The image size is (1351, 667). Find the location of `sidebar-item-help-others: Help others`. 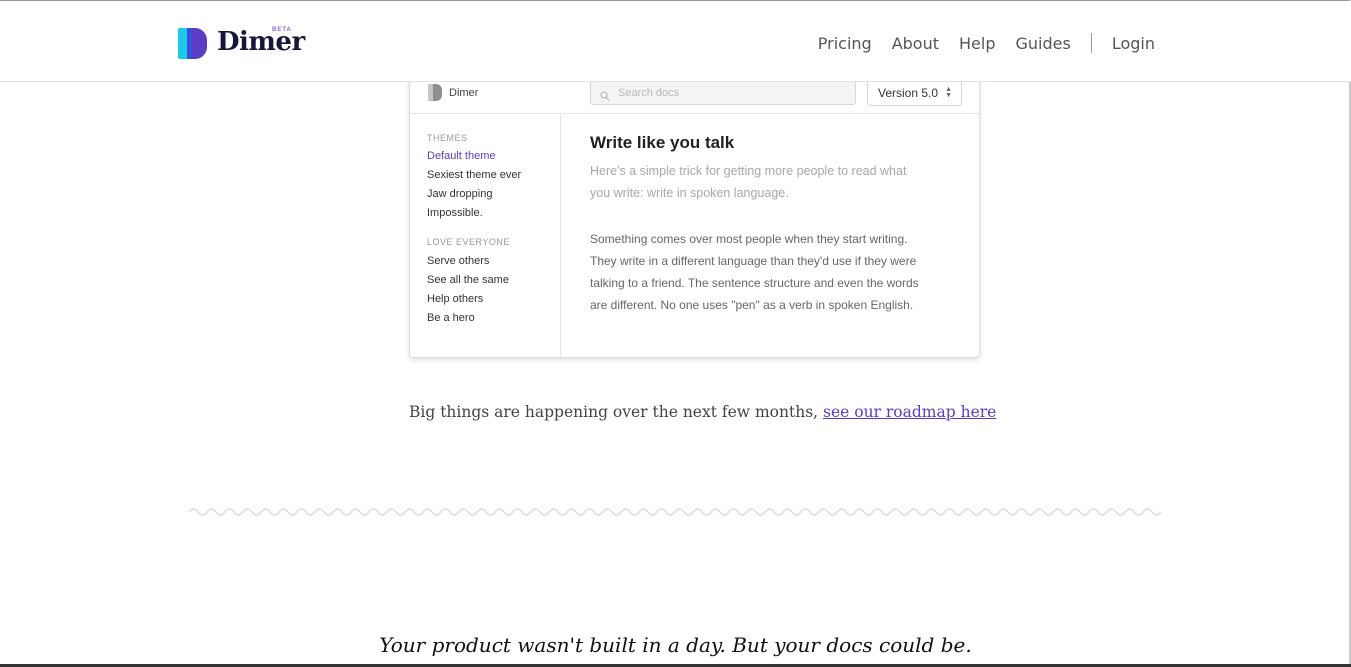

sidebar-item-help-others: Help others is located at coordinates (455, 299).